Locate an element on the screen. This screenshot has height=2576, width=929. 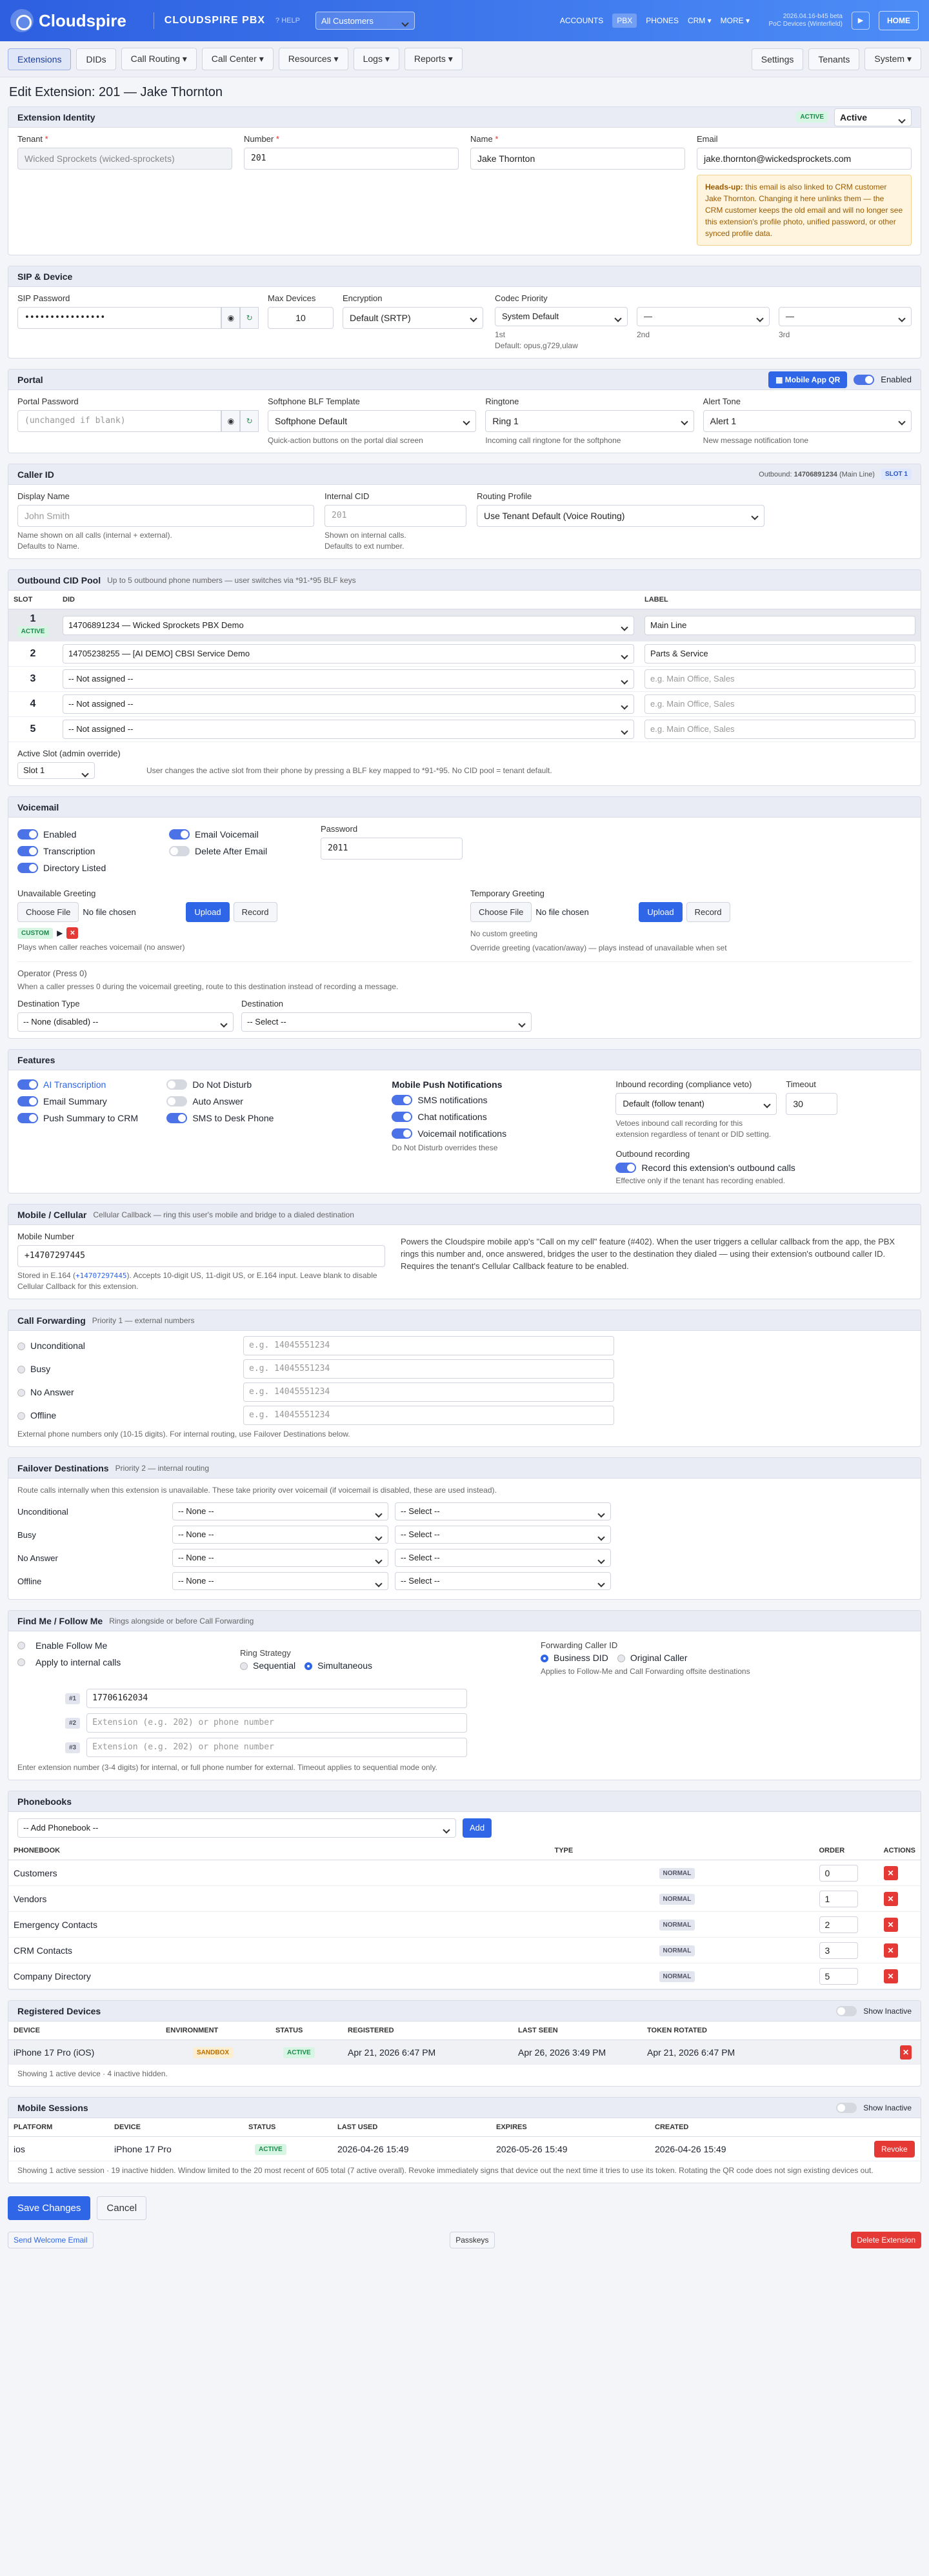
codec-1-select: System Default is located at coordinates (561, 316).